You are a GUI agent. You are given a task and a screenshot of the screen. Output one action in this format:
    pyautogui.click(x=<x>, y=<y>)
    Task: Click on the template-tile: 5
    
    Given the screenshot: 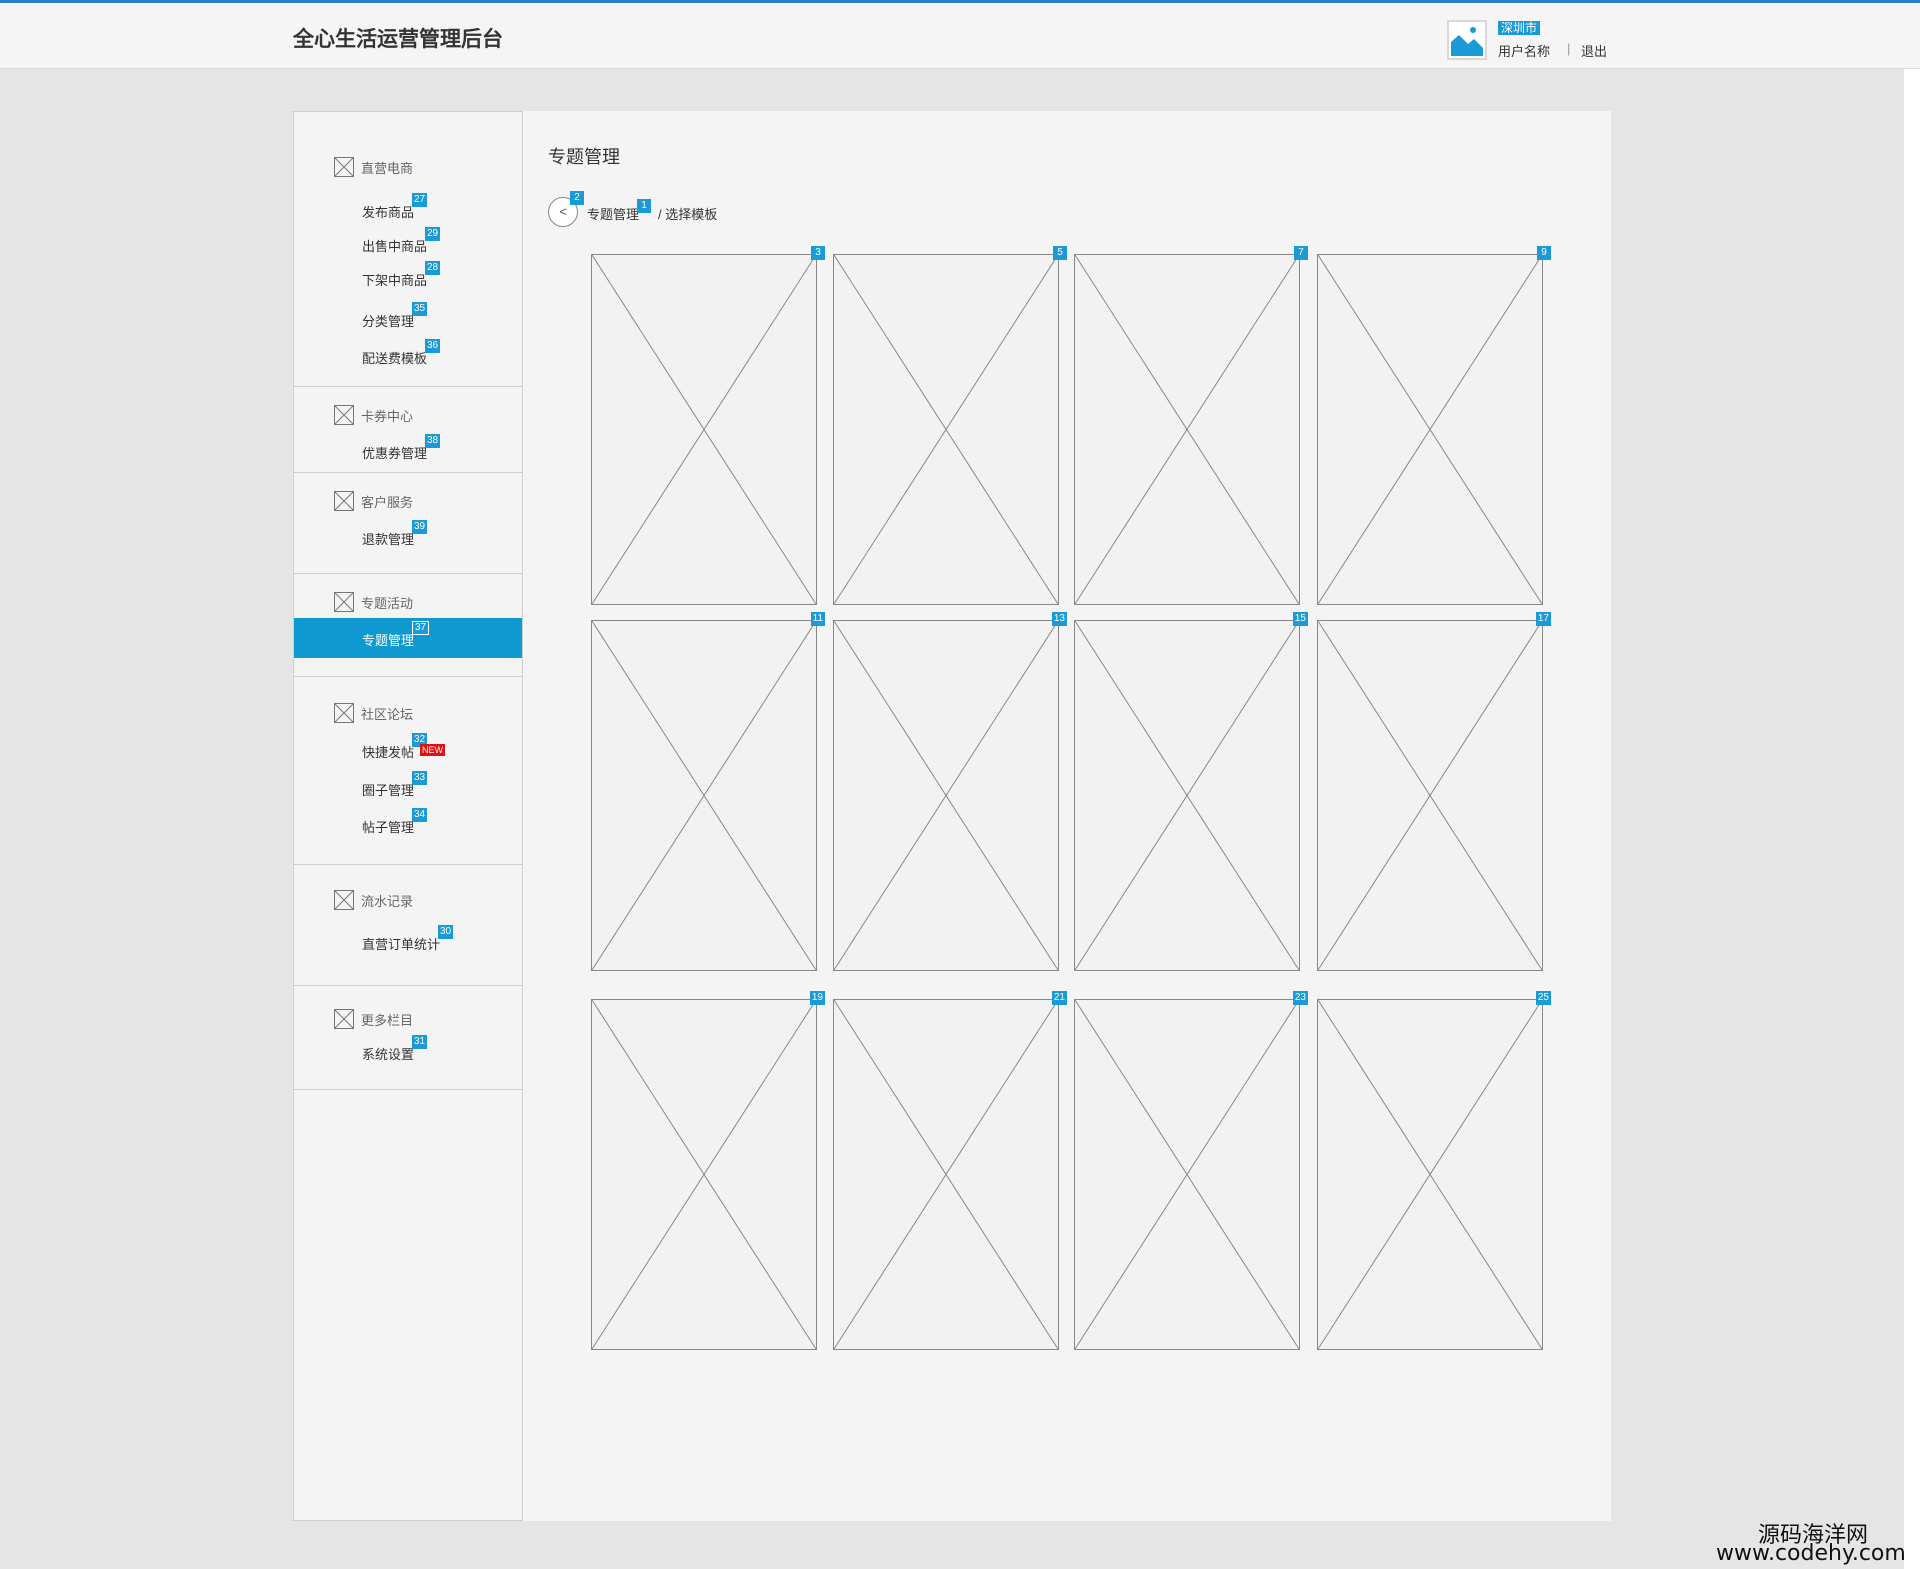 What is the action you would take?
    pyautogui.click(x=950, y=425)
    